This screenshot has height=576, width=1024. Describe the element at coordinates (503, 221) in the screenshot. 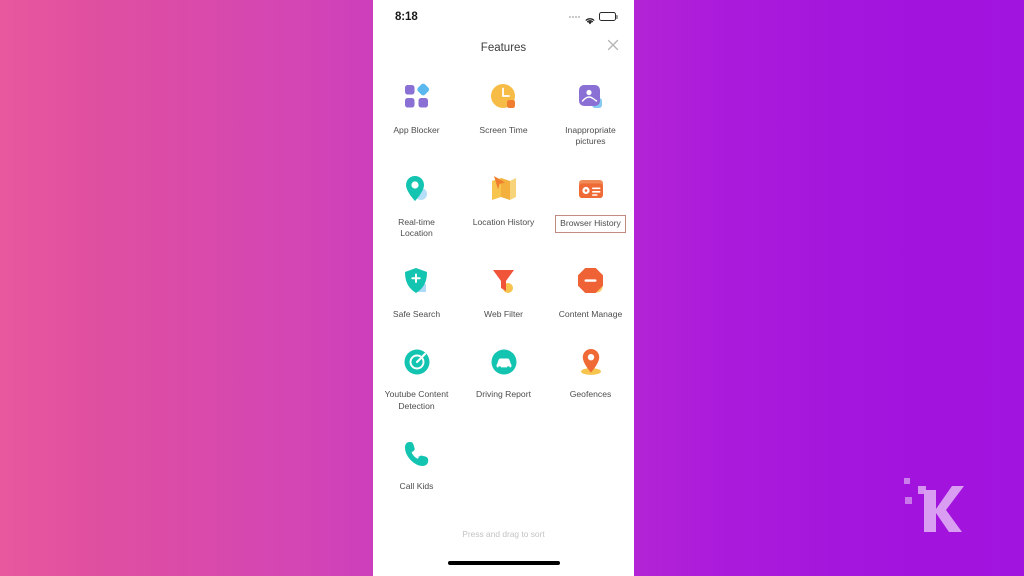

I see `feature-label: Location History` at that location.